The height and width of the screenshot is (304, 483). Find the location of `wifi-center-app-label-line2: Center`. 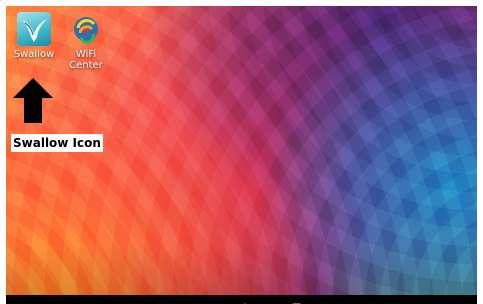

wifi-center-app-label-line2: Center is located at coordinates (86, 65).